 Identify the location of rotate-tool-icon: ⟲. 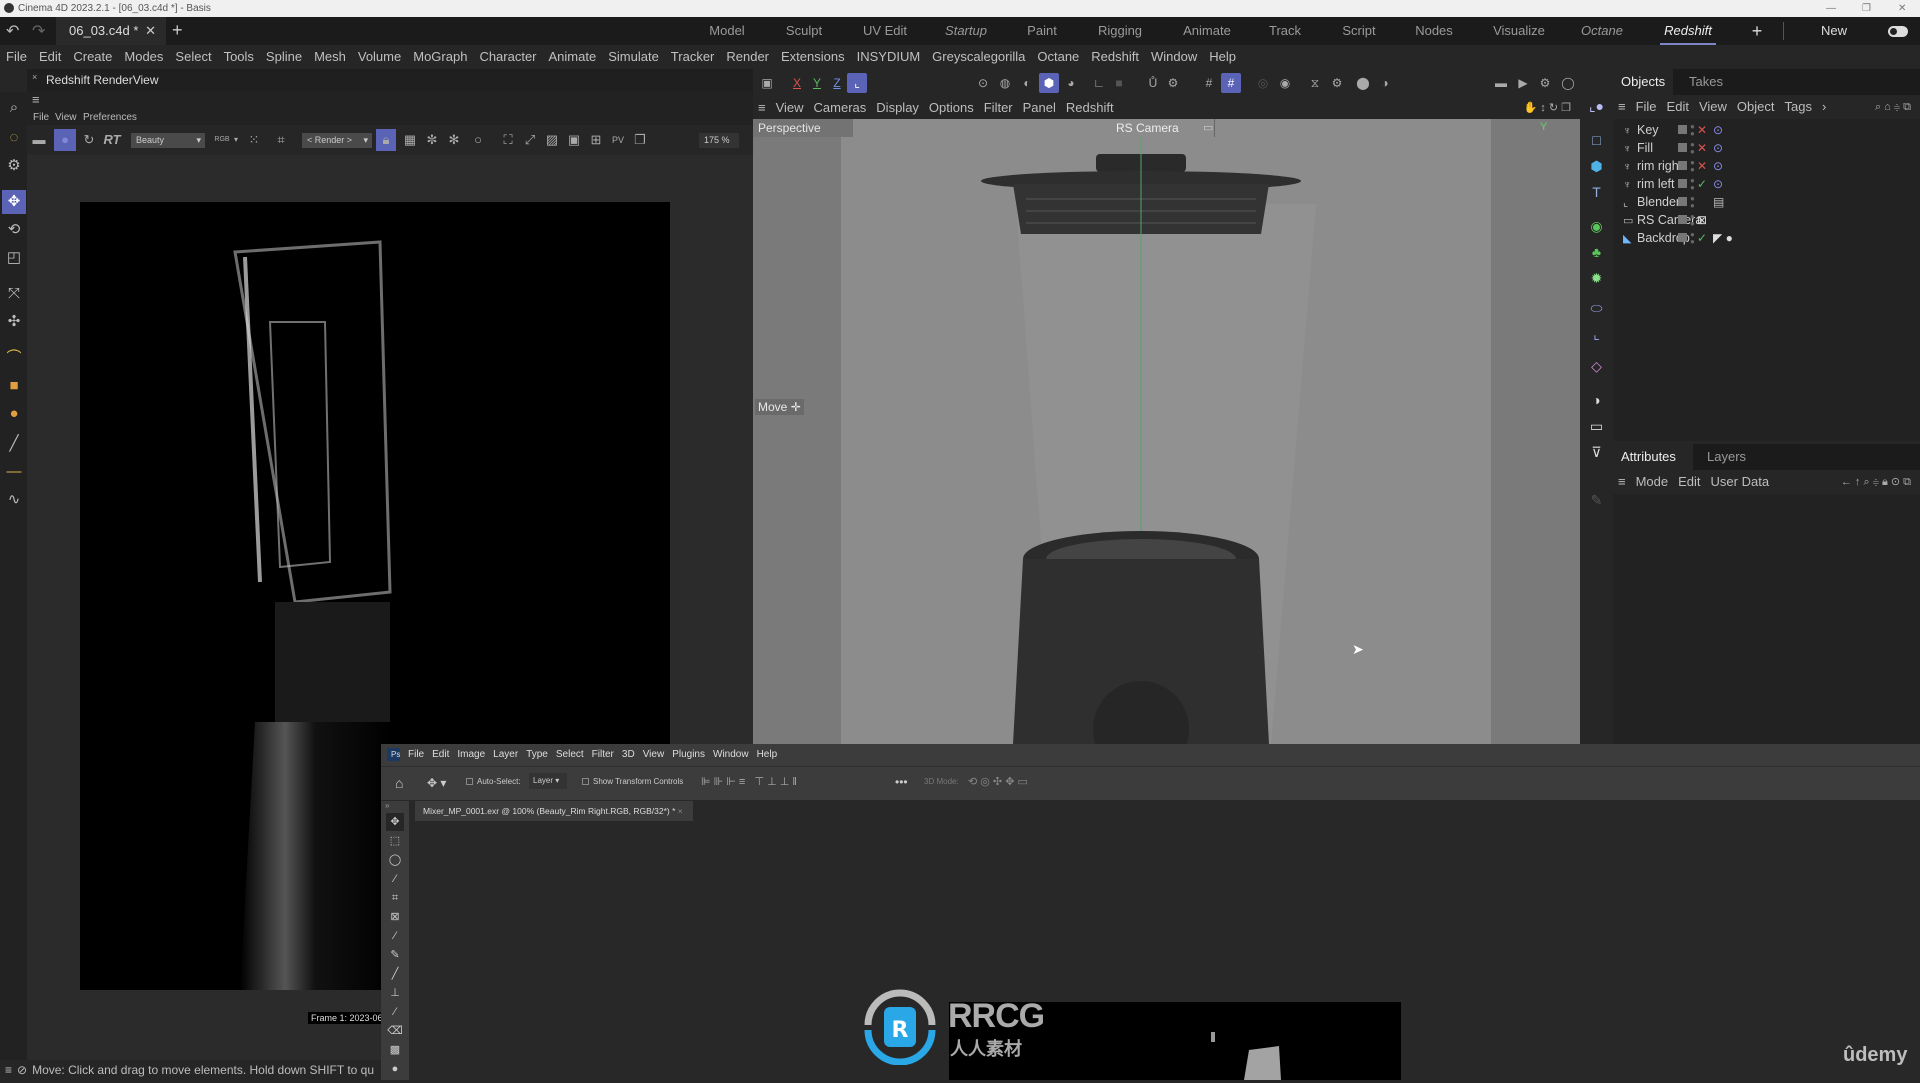
(14, 230).